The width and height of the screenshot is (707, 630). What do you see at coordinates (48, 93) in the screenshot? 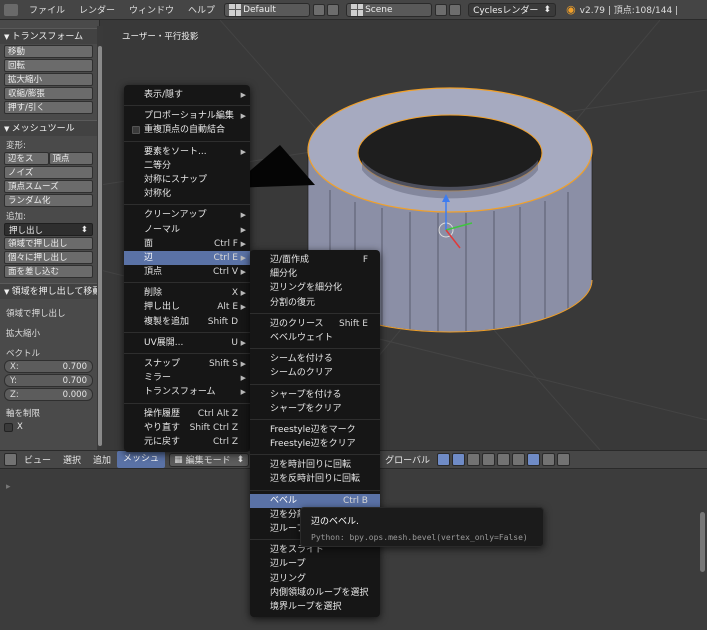
I see `shrink-fatten-button: 収縮/膨張` at bounding box center [48, 93].